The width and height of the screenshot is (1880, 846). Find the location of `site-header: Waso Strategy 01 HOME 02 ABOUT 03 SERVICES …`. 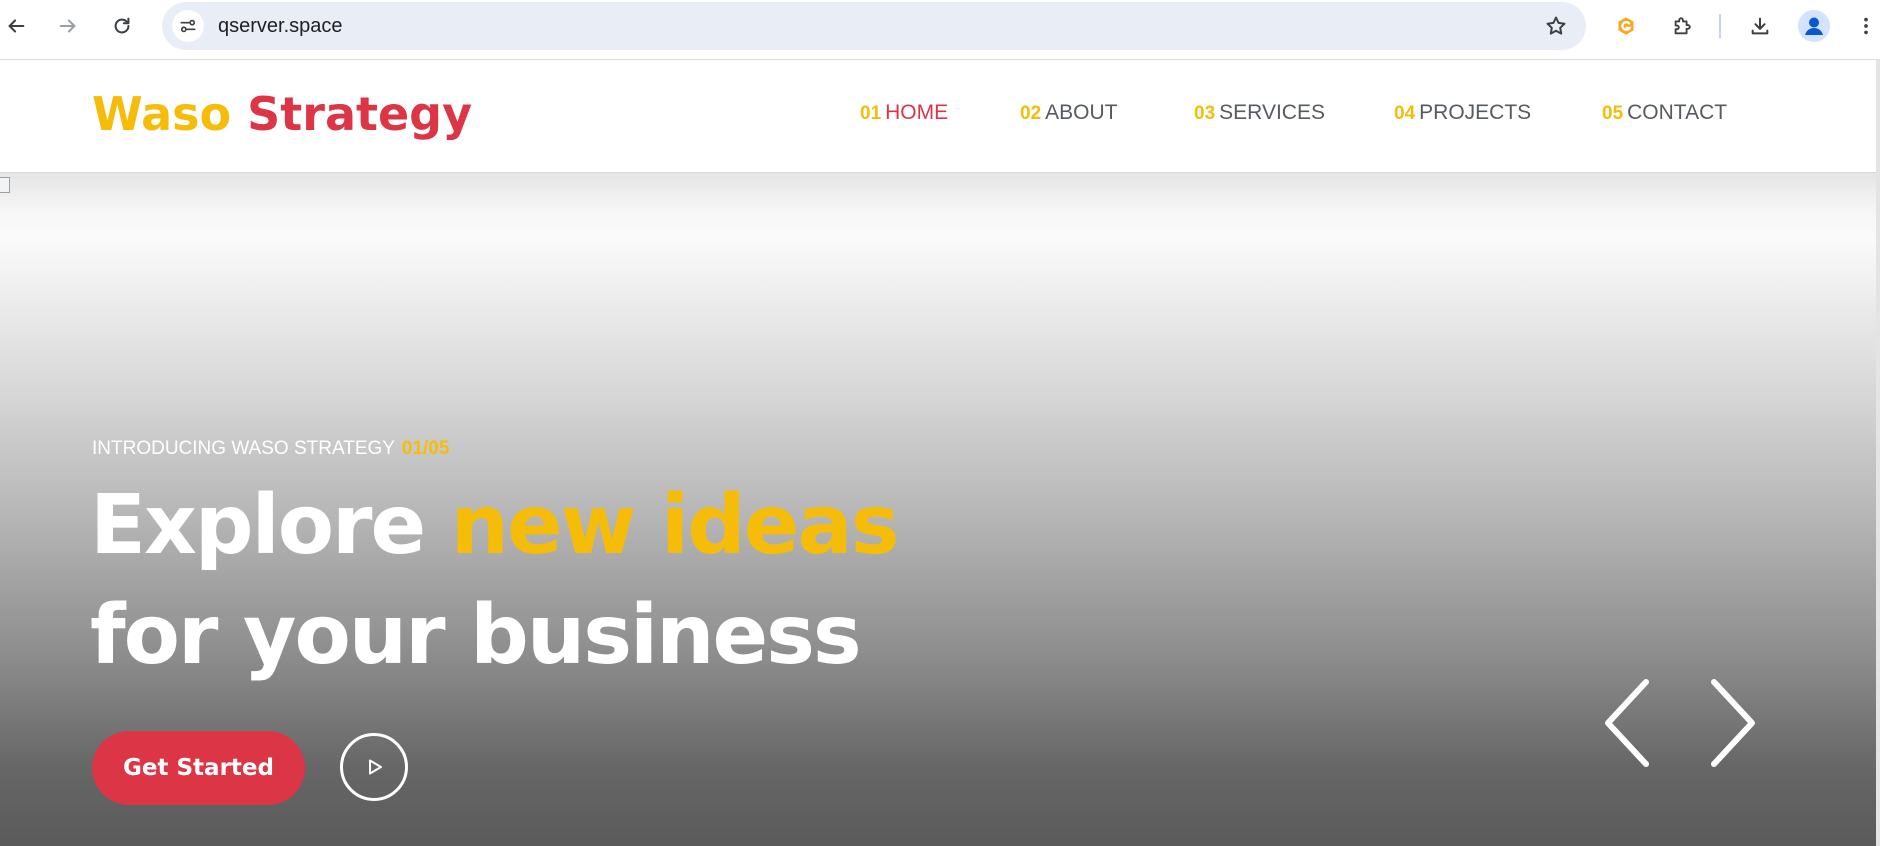

site-header: Waso Strategy 01 HOME 02 ABOUT 03 SERVICES … is located at coordinates (938, 117).